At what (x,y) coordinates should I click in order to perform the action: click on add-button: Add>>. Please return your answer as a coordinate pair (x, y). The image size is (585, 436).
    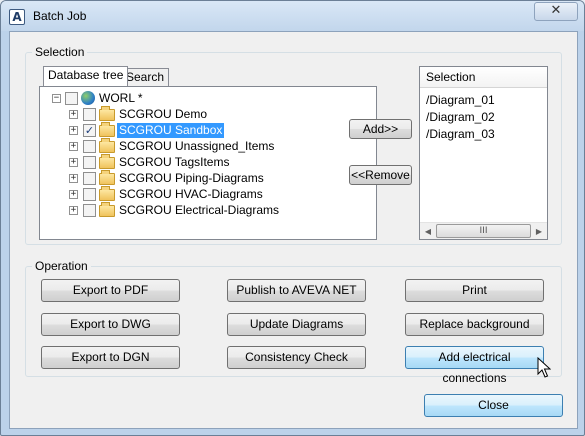
    Looking at the image, I should click on (380, 129).